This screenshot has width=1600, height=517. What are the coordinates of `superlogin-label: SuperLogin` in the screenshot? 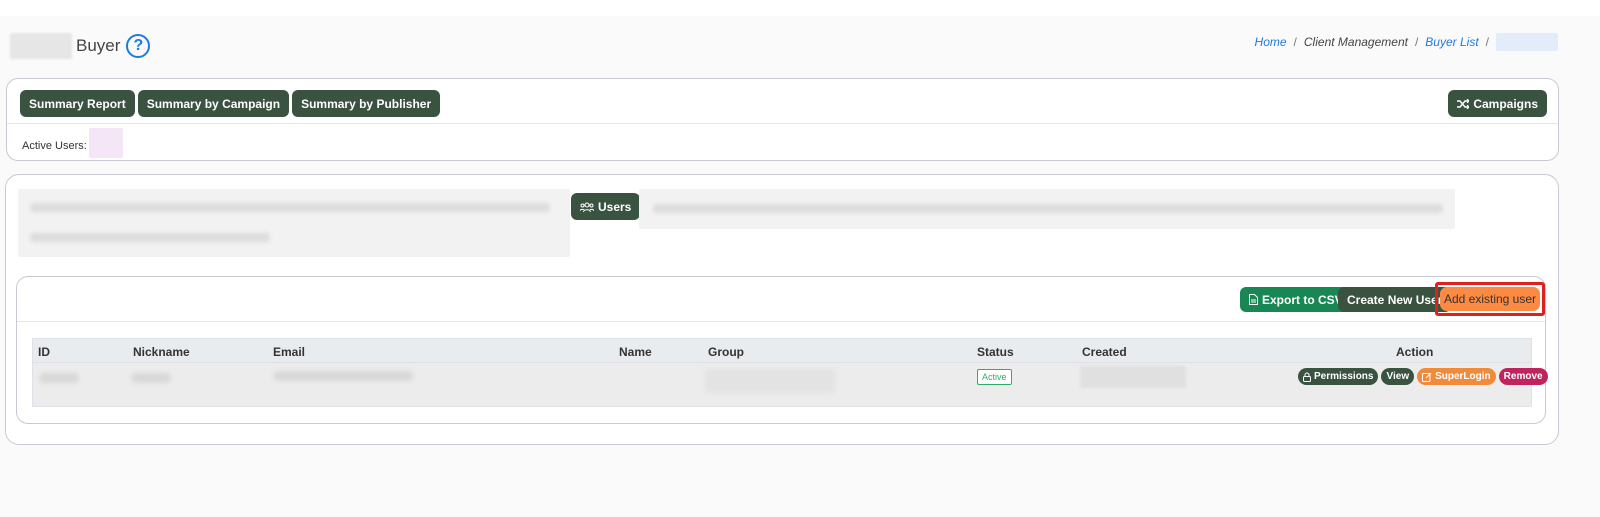 It's located at (1463, 376).